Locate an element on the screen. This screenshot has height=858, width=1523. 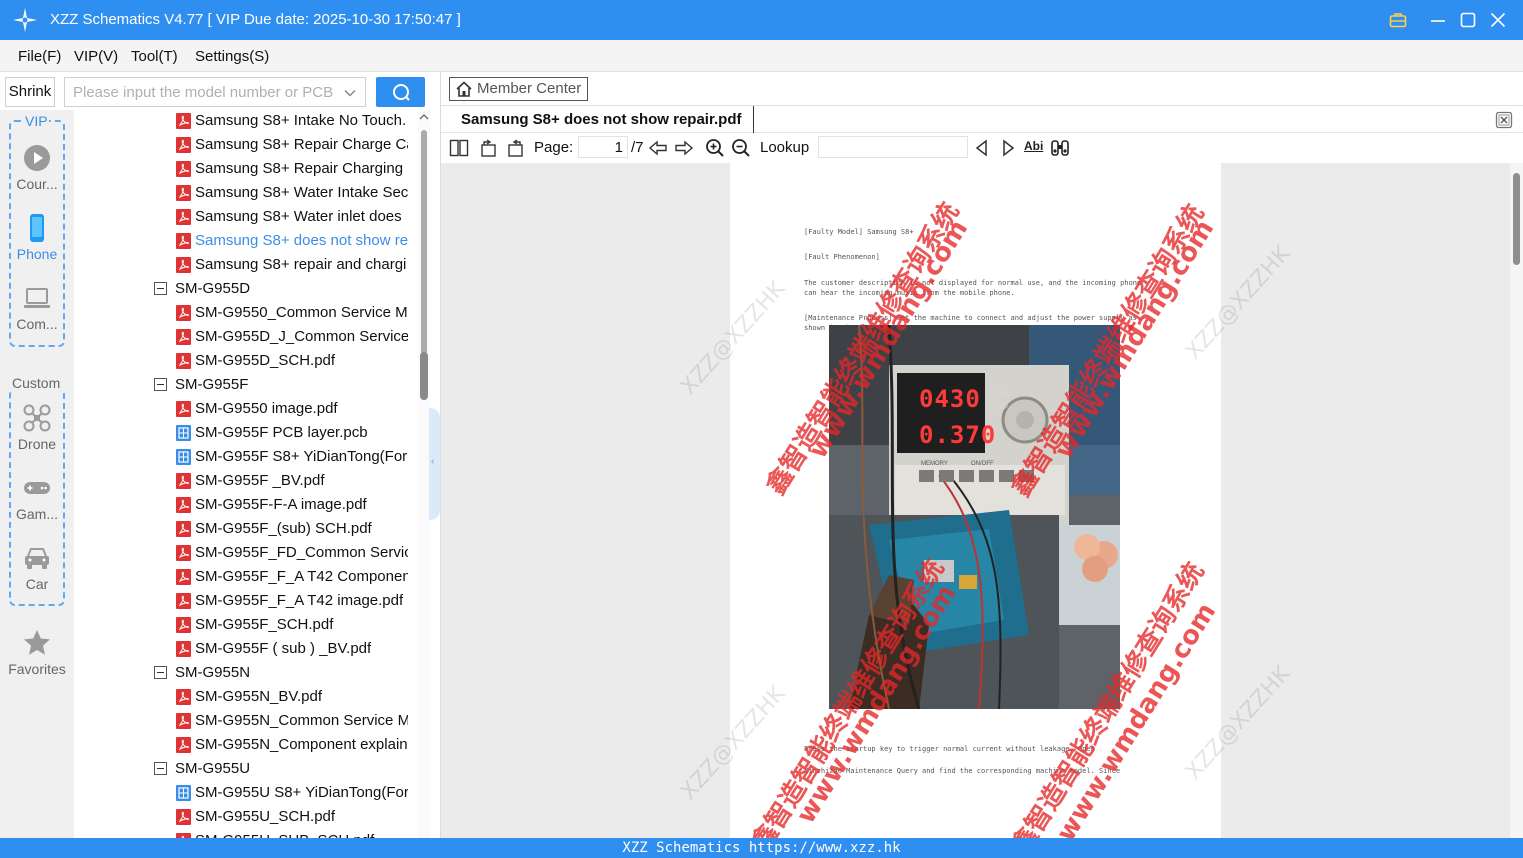
tree-row-label: Samsung S8+ Water Intake Seco is located at coordinates (301, 192).